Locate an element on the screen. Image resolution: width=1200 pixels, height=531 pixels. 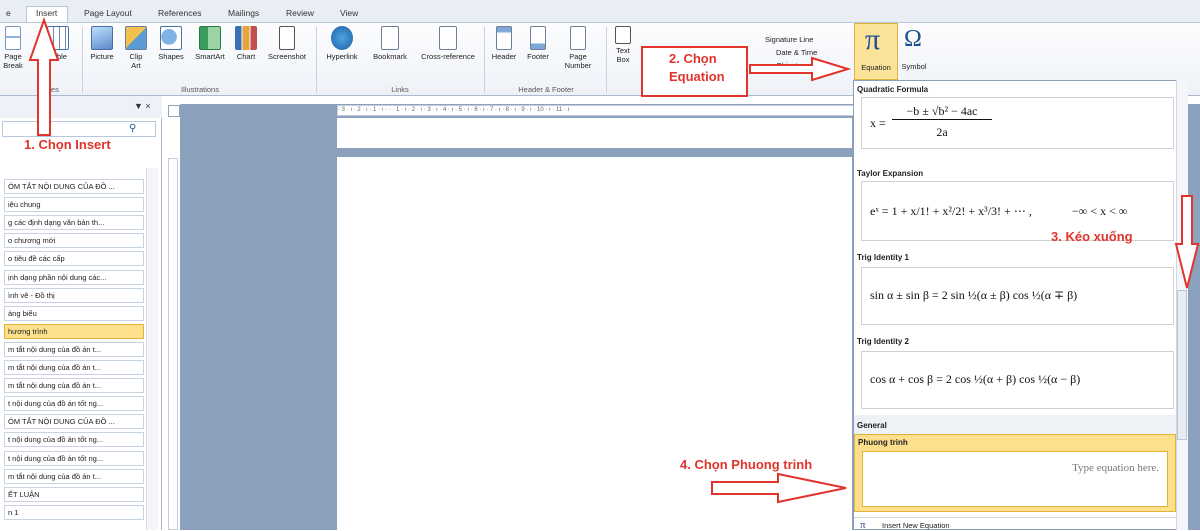
step4-label: 4. Chọn Phuong trinh is located at coordinates (746, 464).